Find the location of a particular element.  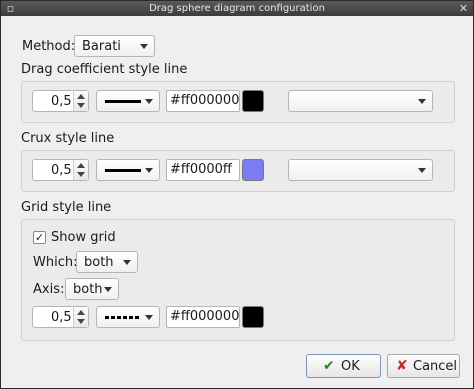

method-value: Barati is located at coordinates (101, 46).